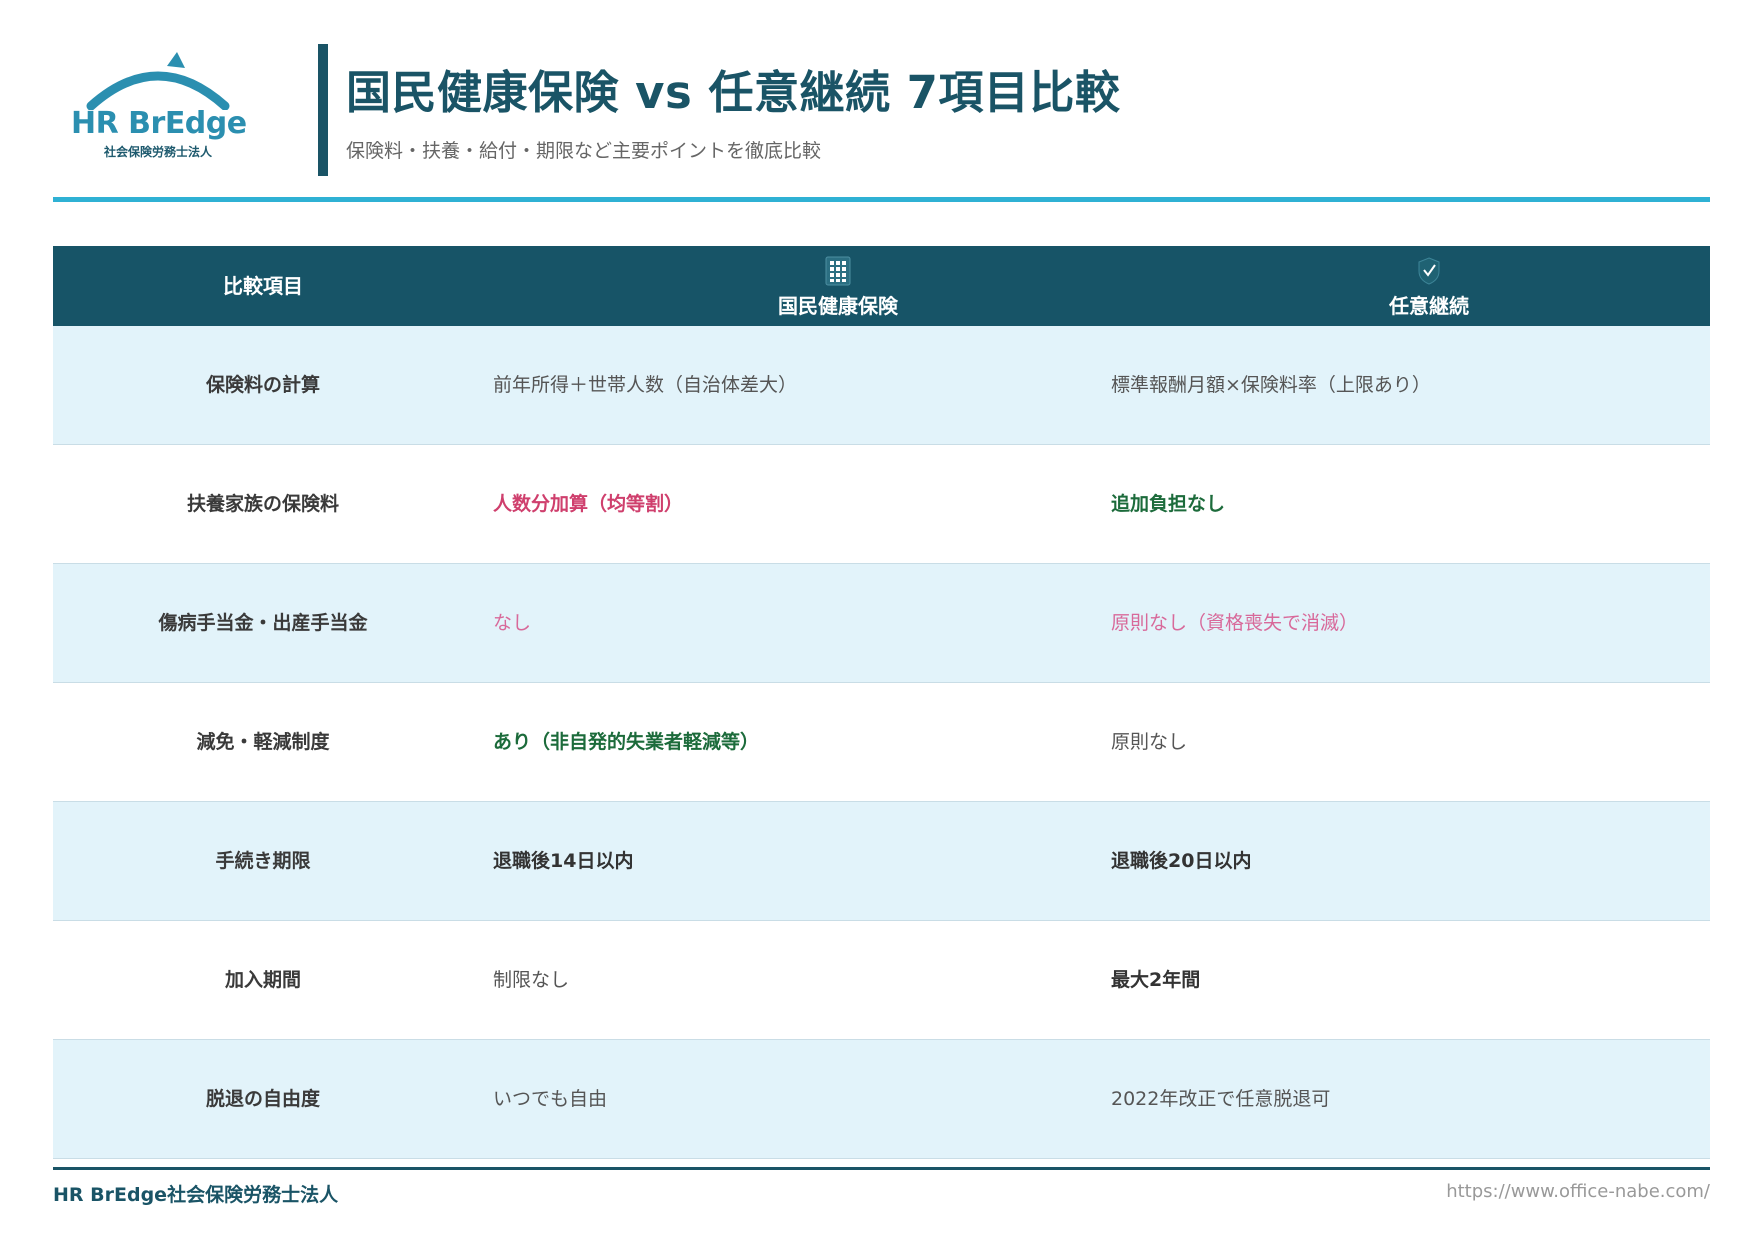 This screenshot has height=1240, width=1753. What do you see at coordinates (733, 92) in the screenshot?
I see `page-title: 国民健康保険 vs 任意継続 7項目比較` at bounding box center [733, 92].